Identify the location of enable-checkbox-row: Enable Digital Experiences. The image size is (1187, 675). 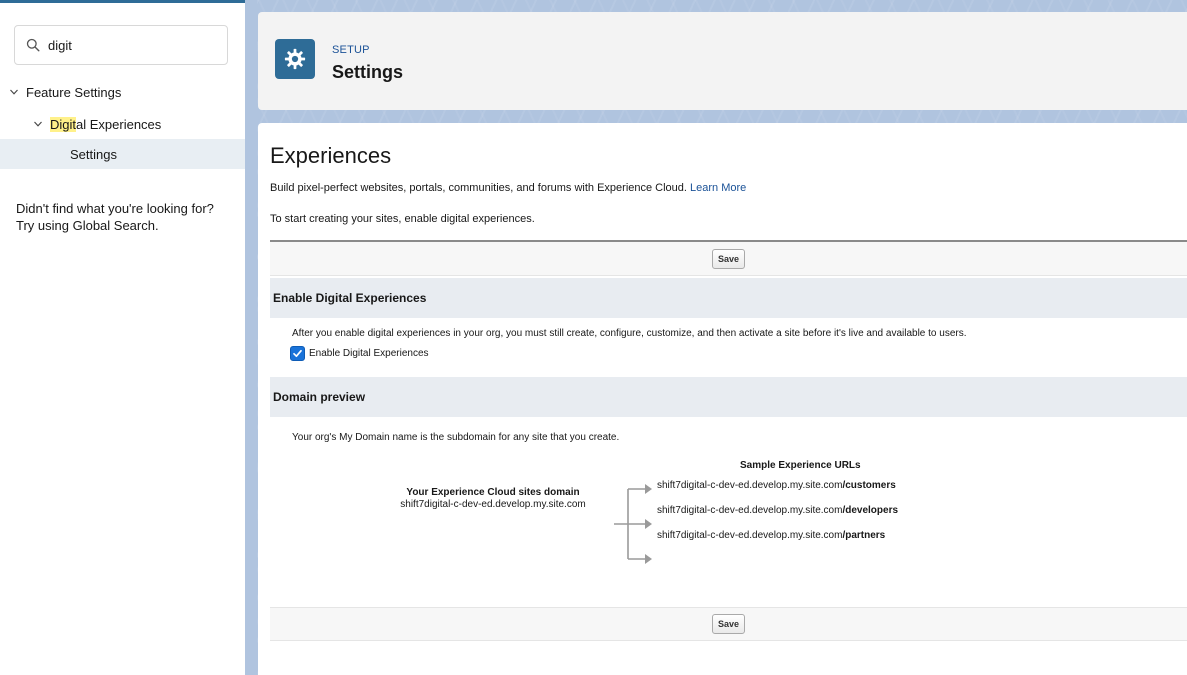
(359, 353).